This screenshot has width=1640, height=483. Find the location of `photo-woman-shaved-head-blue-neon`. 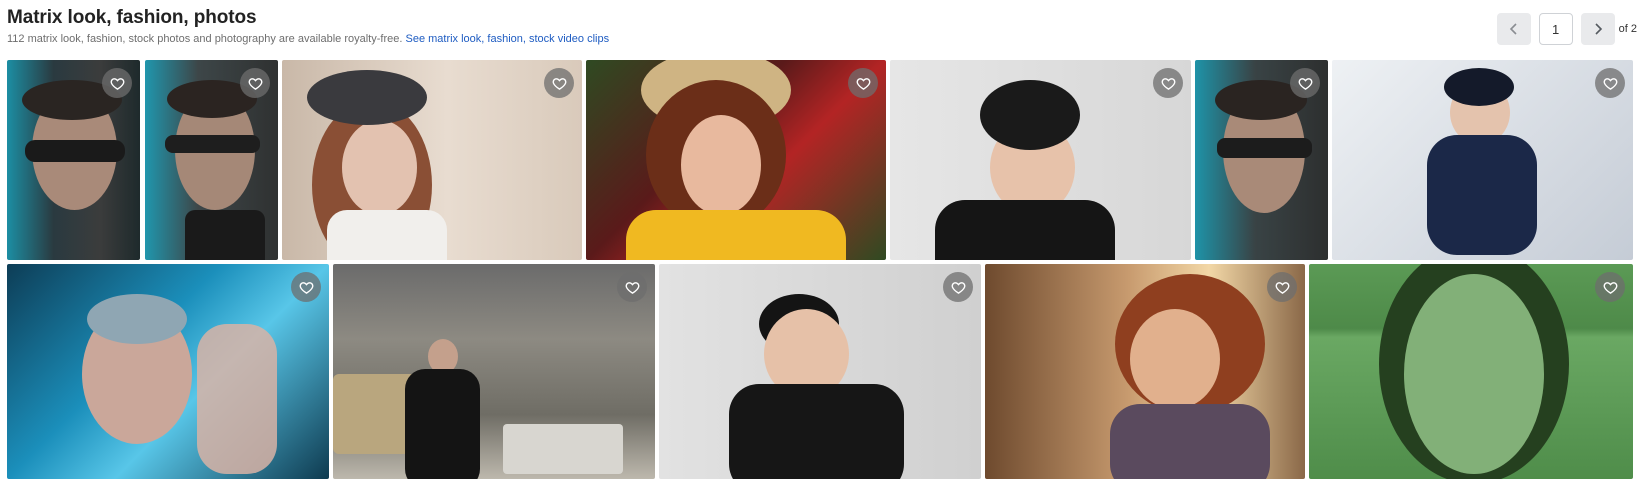

photo-woman-shaved-head-blue-neon is located at coordinates (168, 371).